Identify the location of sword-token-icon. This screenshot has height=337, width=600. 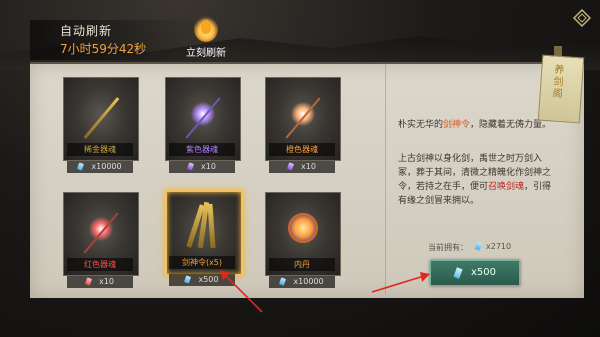
(211, 226).